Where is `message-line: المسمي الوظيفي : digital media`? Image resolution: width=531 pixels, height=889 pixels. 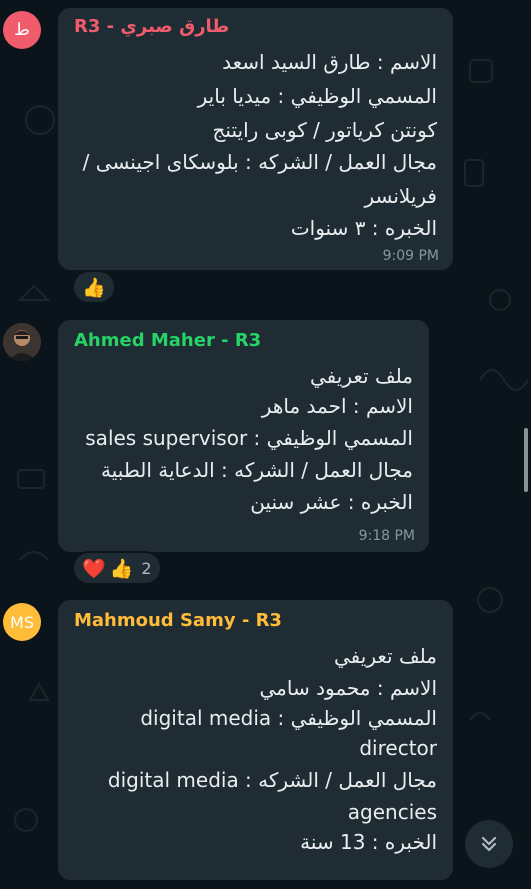
message-line: المسمي الوظيفي : digital media is located at coordinates (288, 718).